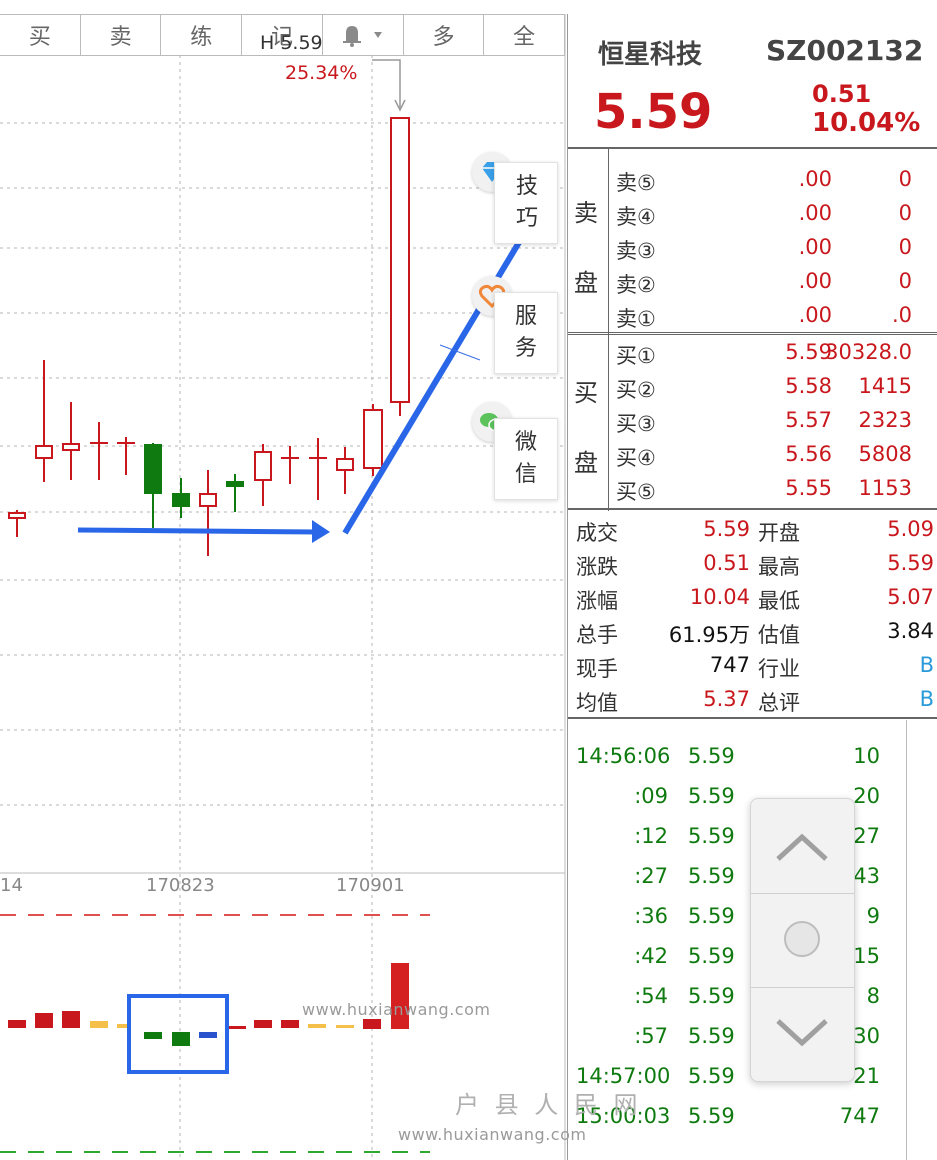 Image resolution: width=937 pixels, height=1160 pixels. I want to click on stat-row: 均值 5.37 总评 B, so click(756, 700).